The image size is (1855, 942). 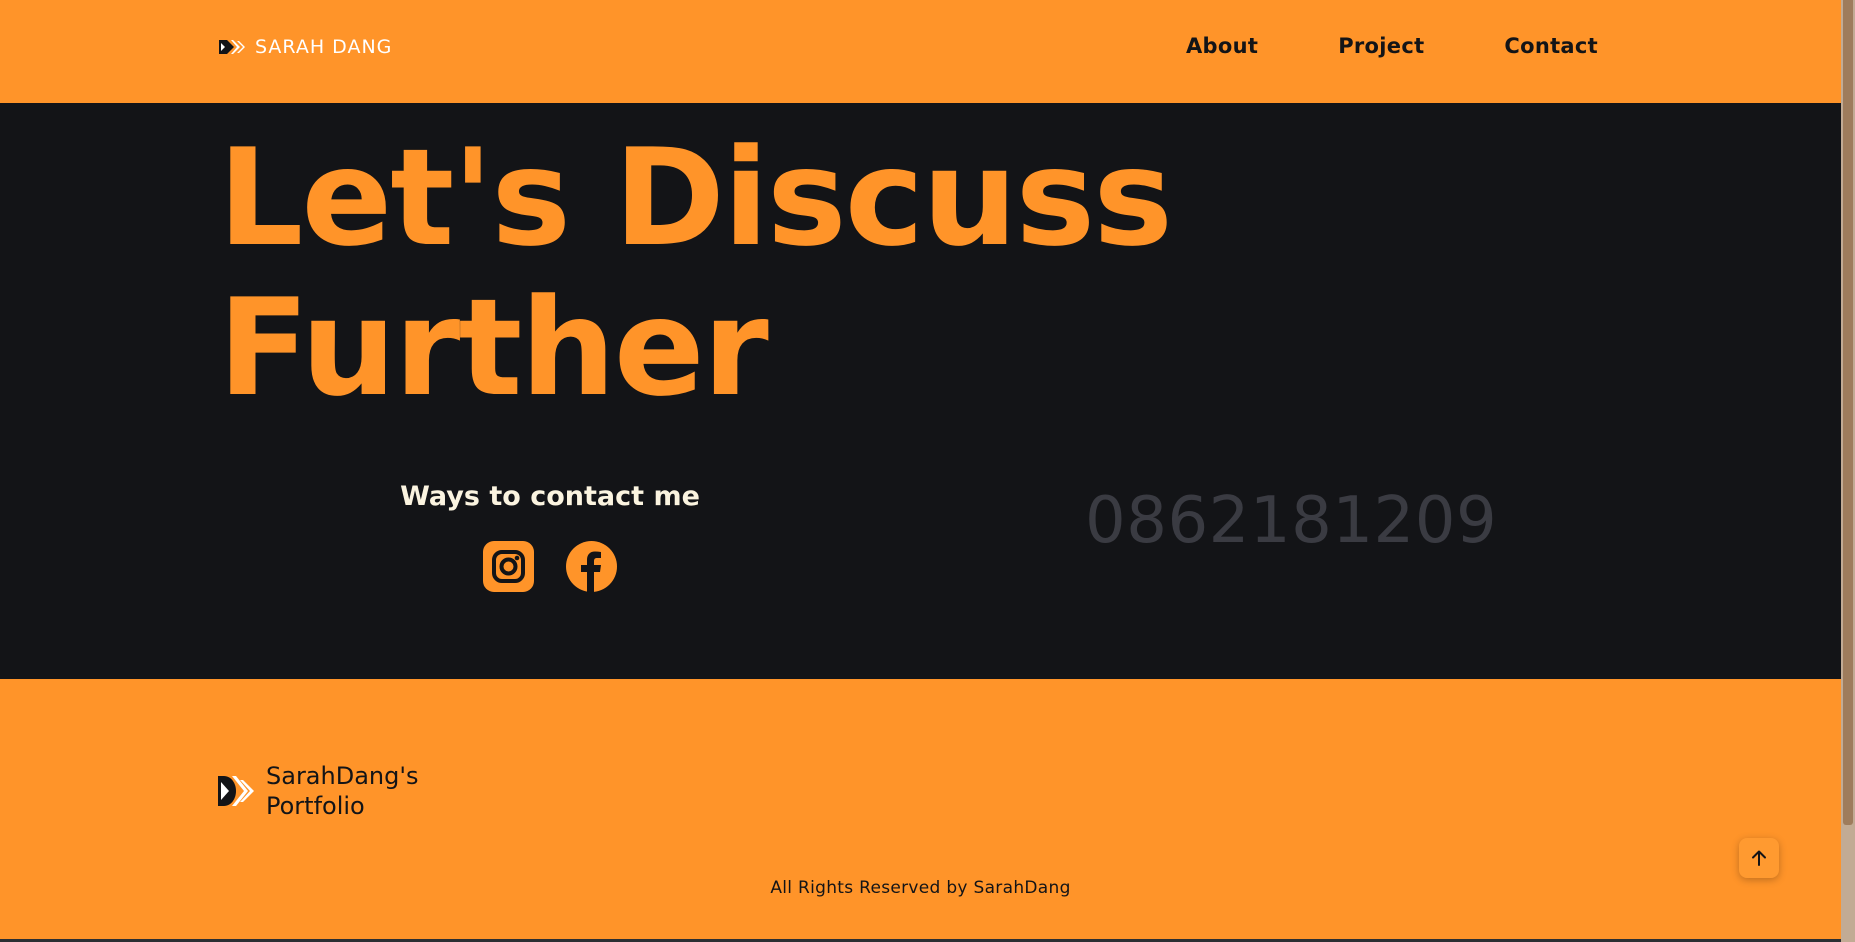 I want to click on nav-project-link: Project, so click(x=1381, y=46).